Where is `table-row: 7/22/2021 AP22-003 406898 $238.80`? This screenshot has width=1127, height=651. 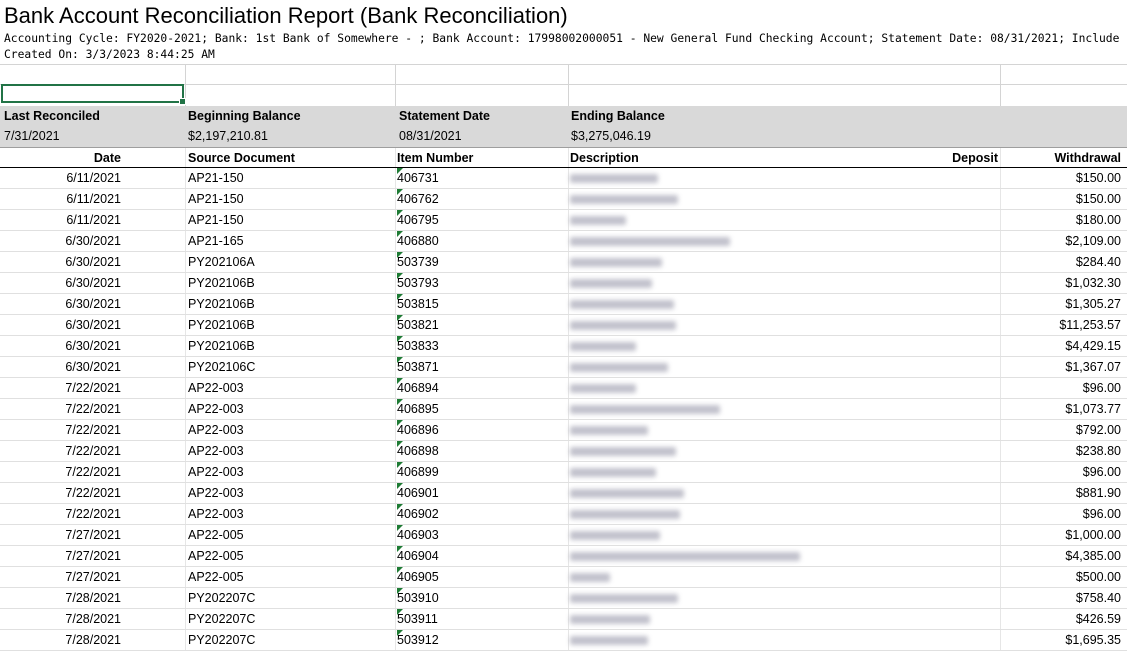
table-row: 7/22/2021 AP22-003 406898 $238.80 is located at coordinates (563, 451).